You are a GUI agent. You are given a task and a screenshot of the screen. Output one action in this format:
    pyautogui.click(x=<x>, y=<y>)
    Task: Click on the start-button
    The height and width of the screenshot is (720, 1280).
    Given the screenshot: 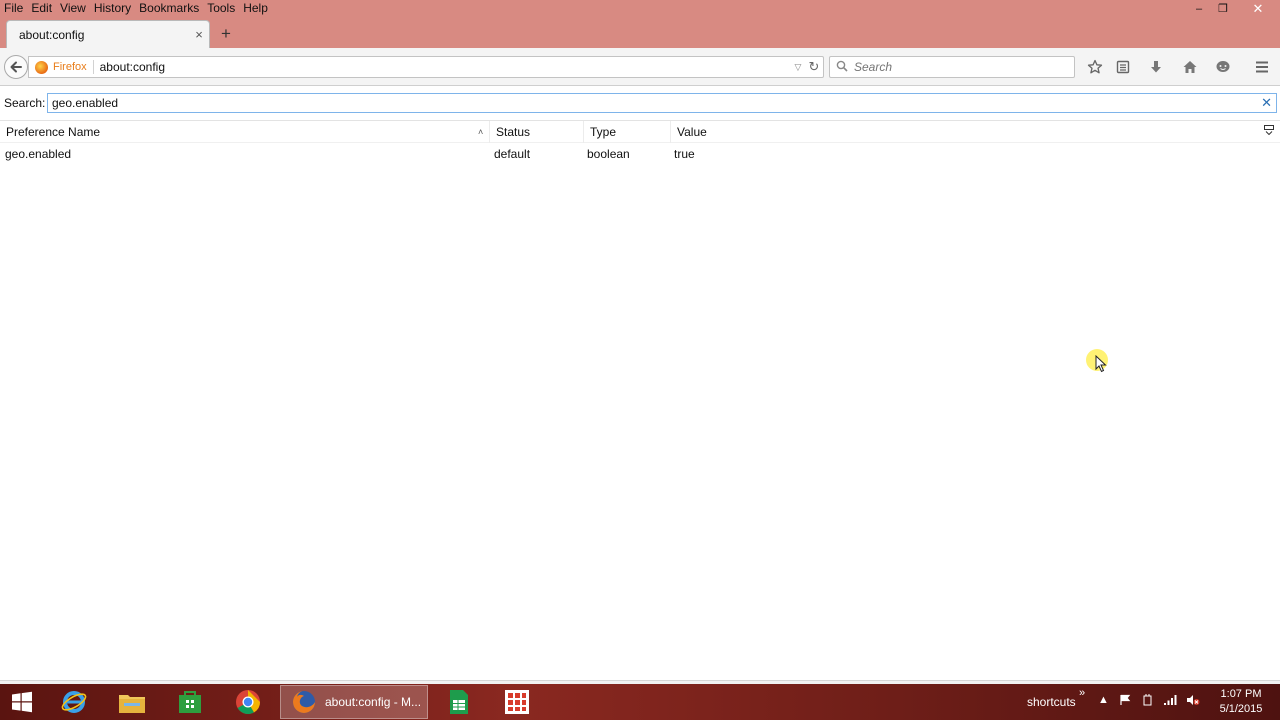 What is the action you would take?
    pyautogui.click(x=22, y=702)
    